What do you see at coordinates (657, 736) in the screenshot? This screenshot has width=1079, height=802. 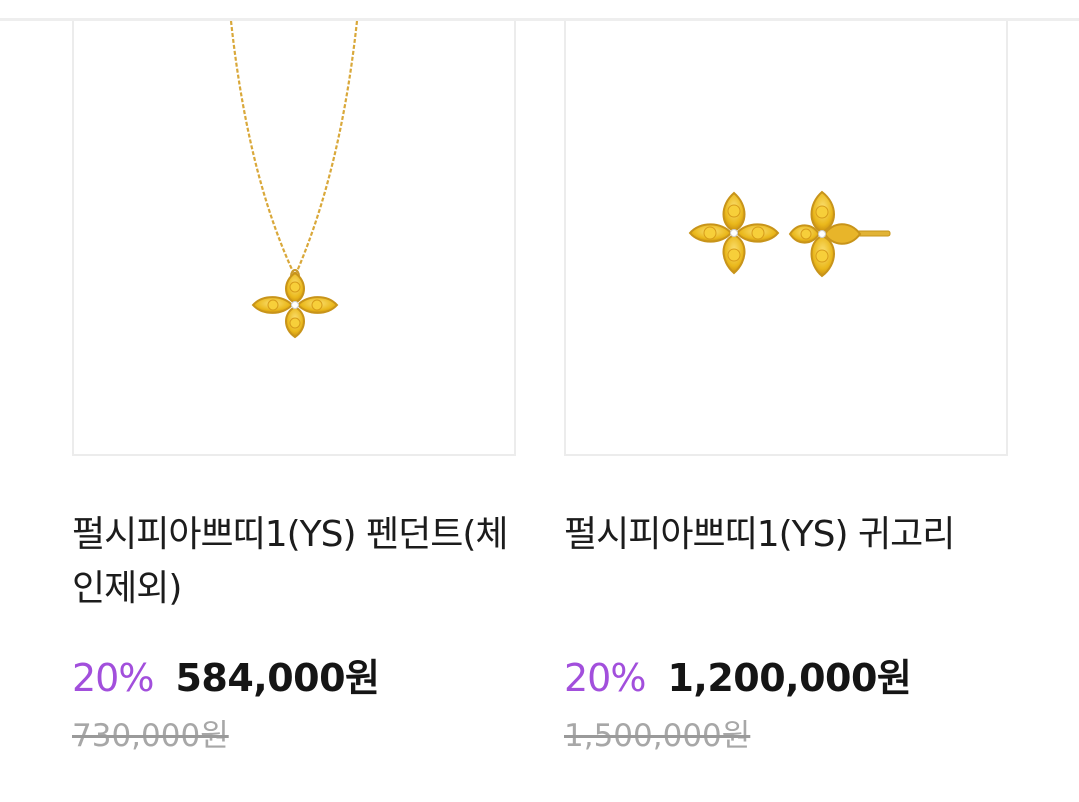 I see `original-price: 1,500,000원` at bounding box center [657, 736].